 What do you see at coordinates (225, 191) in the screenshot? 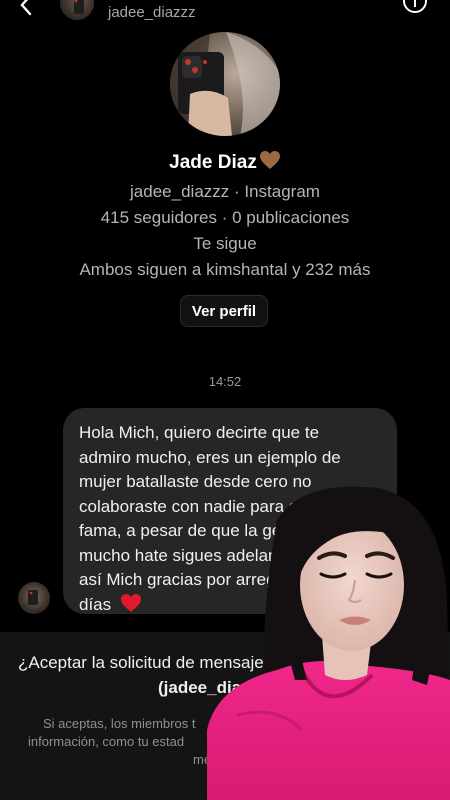
I see `profile-handle: jadee_diazzz · Instagram` at bounding box center [225, 191].